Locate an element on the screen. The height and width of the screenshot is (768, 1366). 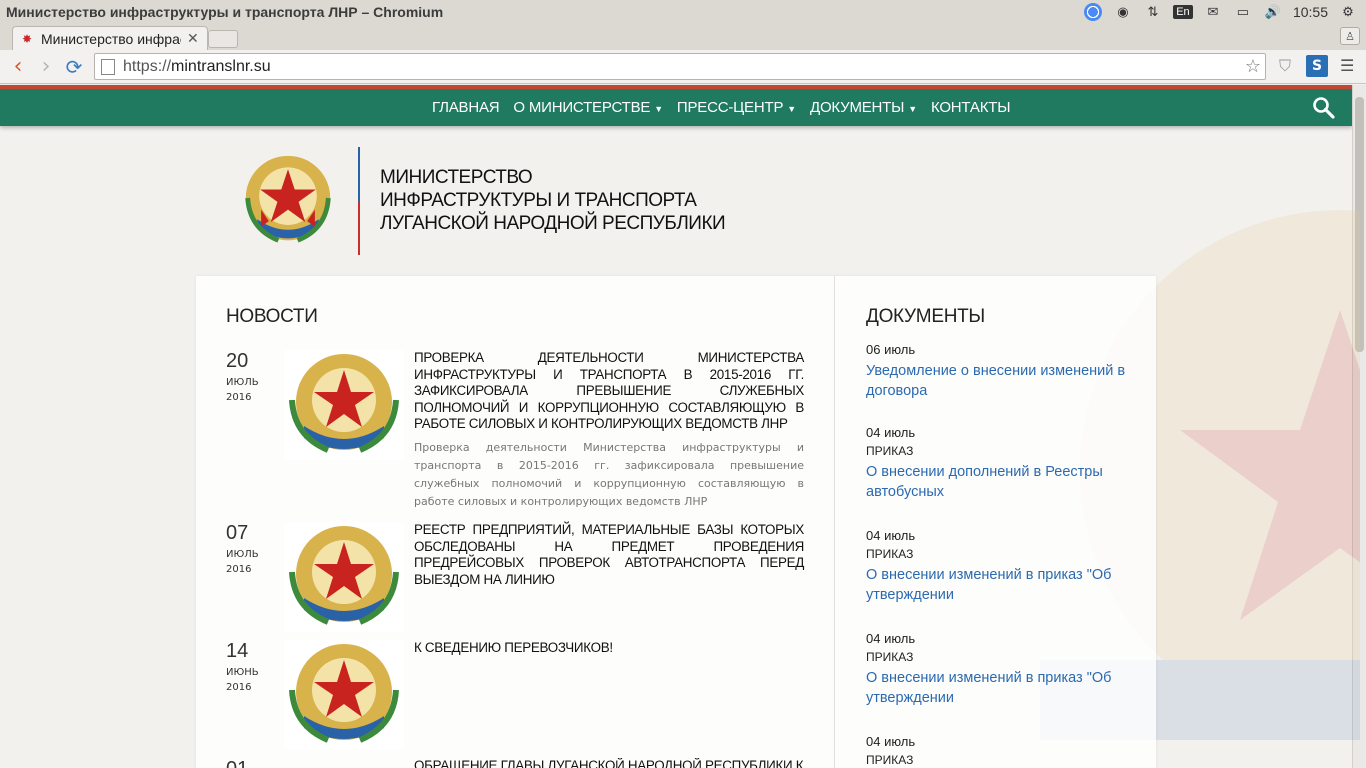
header-divider is located at coordinates (359, 201).